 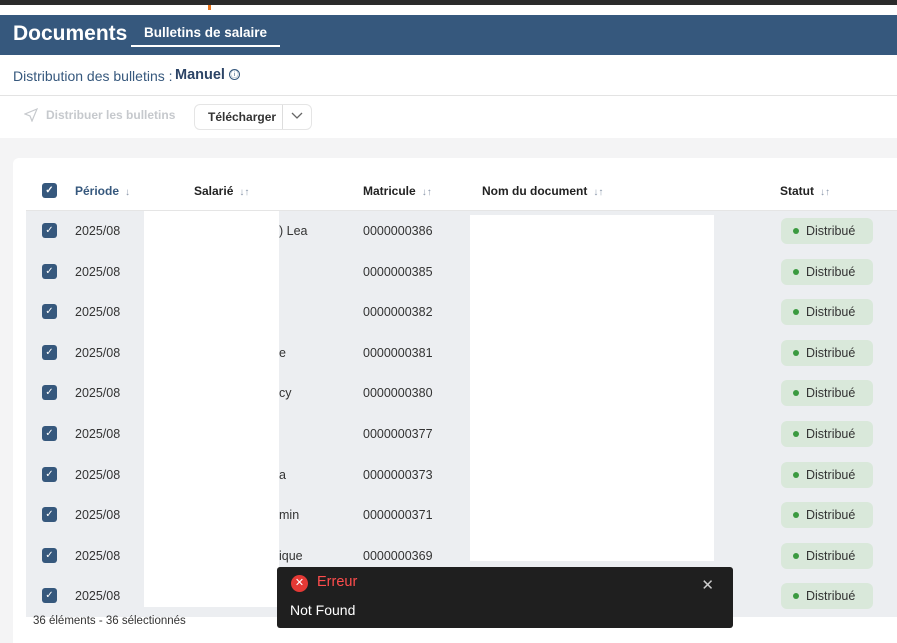 What do you see at coordinates (505, 597) in the screenshot?
I see `error-toast: ✕ Erreur Not Found ✕` at bounding box center [505, 597].